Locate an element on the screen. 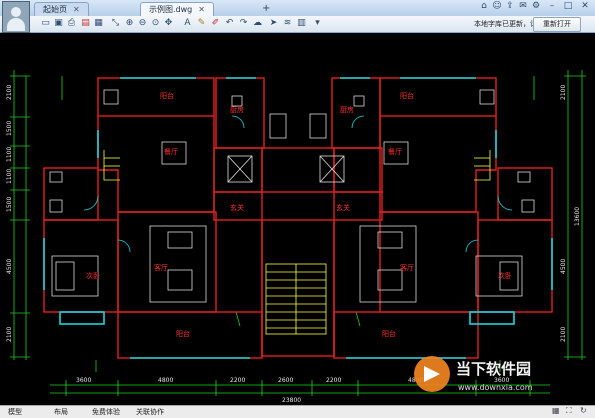 The width and height of the screenshot is (595, 418). new-tab-icon: + is located at coordinates (266, 8).